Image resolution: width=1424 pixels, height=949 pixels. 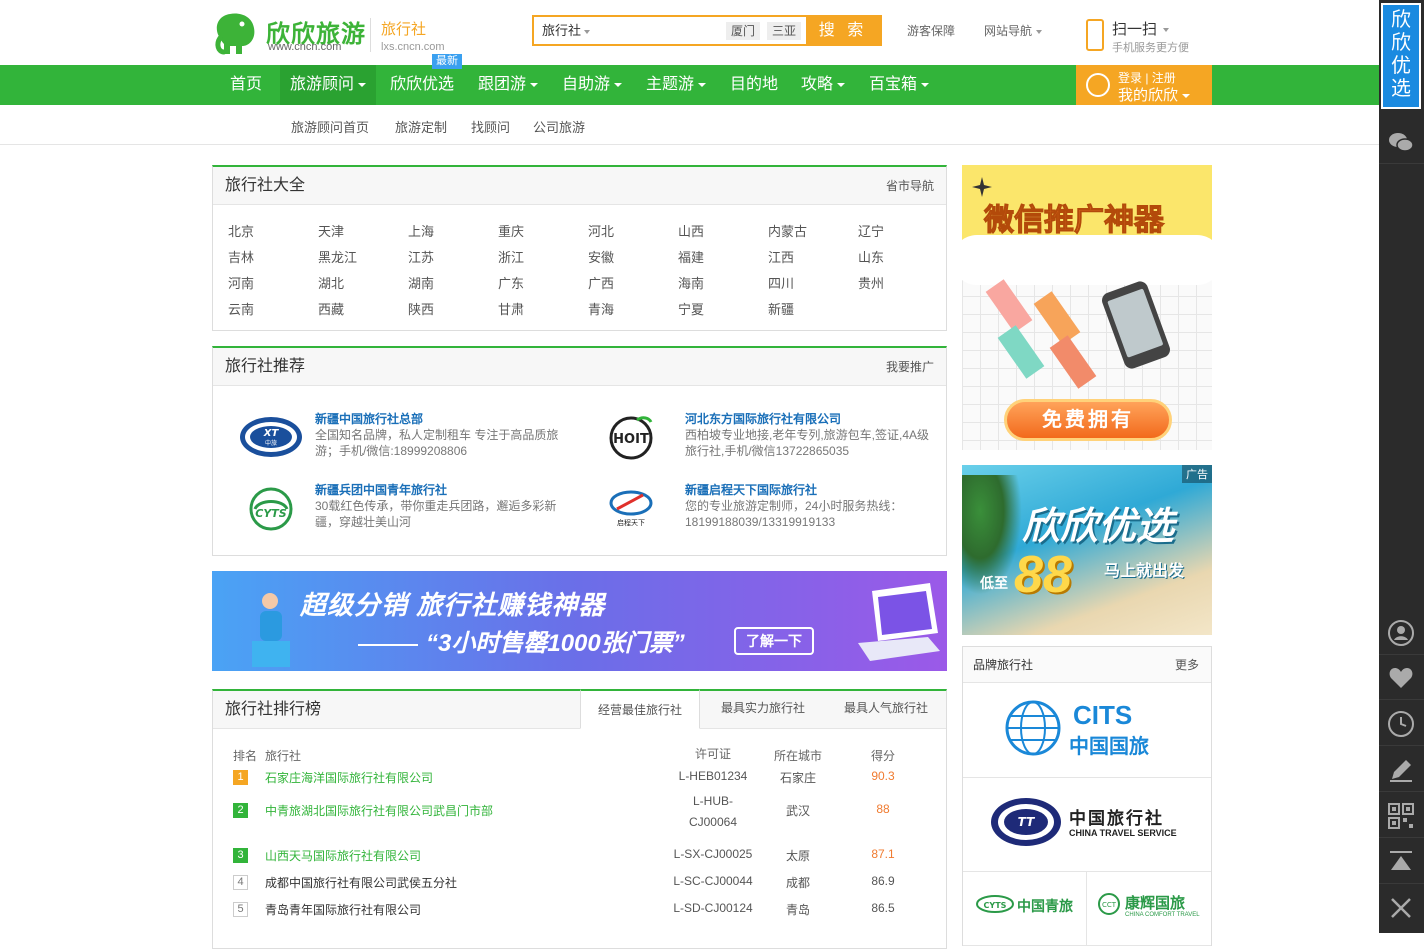 What do you see at coordinates (511, 256) in the screenshot?
I see `province-link: 浙江` at bounding box center [511, 256].